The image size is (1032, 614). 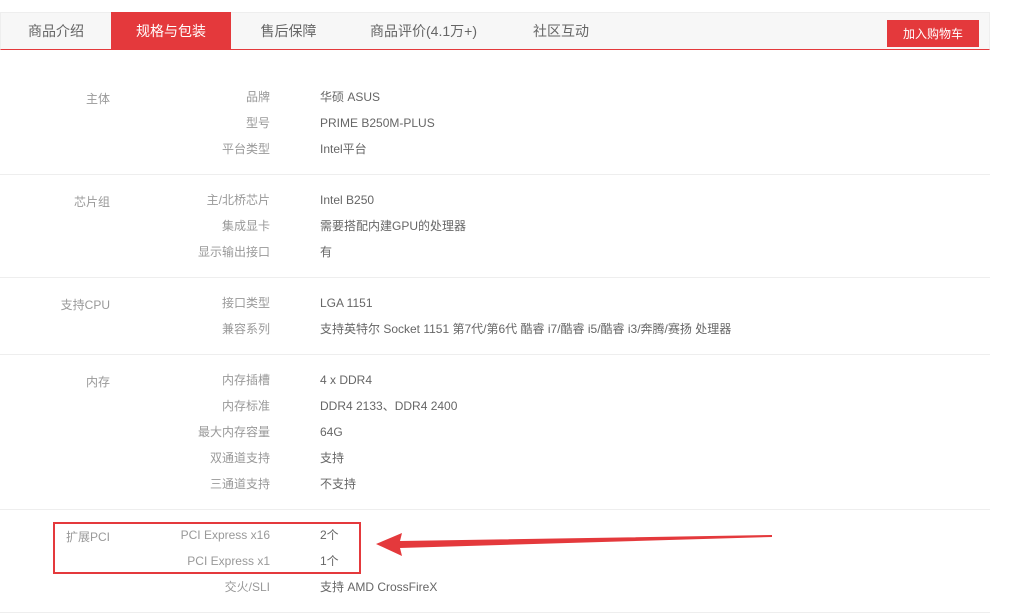 What do you see at coordinates (393, 226) in the screenshot?
I see `spec-value: 需要搭配内建GPU的处理器` at bounding box center [393, 226].